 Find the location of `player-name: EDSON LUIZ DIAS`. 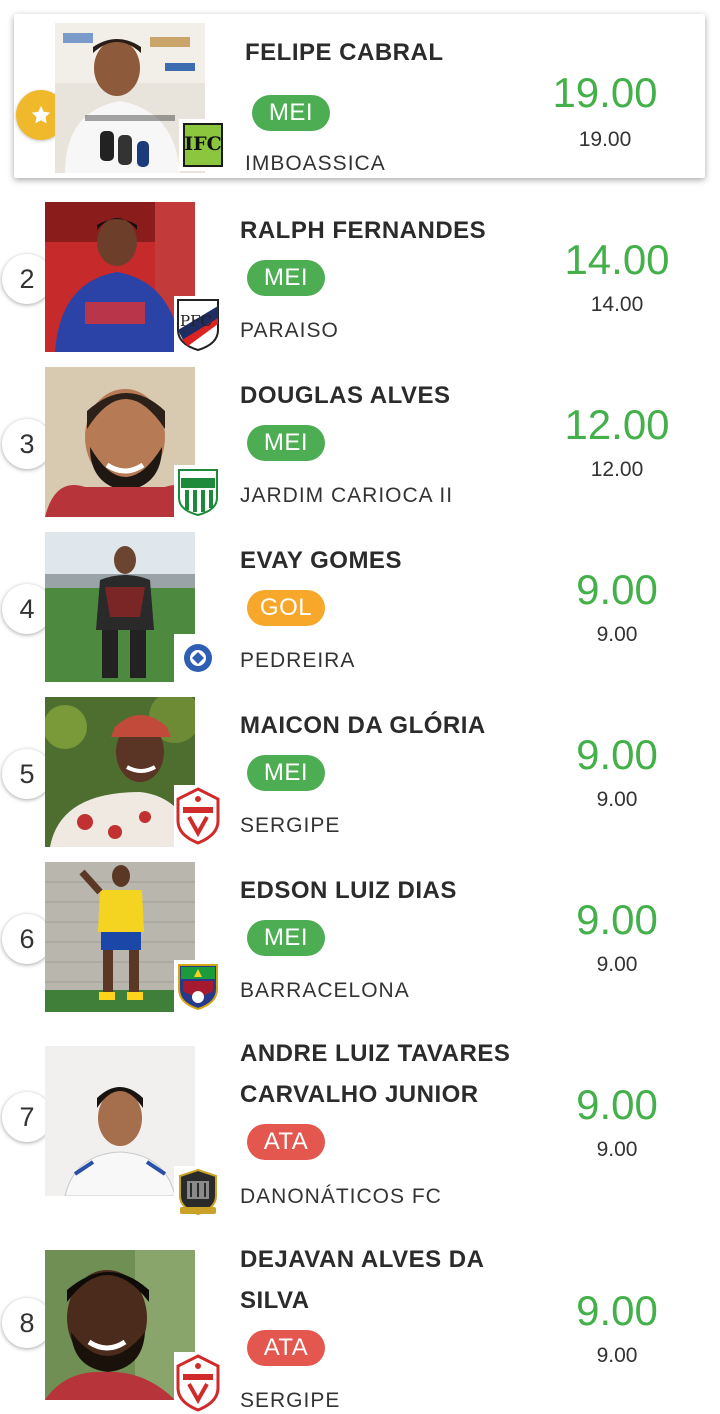

player-name: EDSON LUIZ DIAS is located at coordinates (348, 890).